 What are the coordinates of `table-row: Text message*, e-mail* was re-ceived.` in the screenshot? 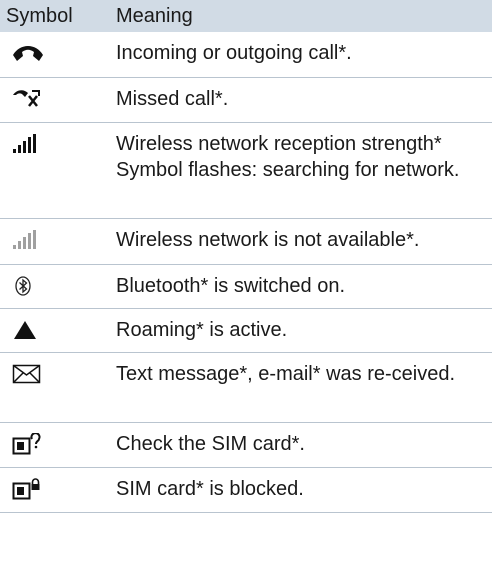 It's located at (246, 388).